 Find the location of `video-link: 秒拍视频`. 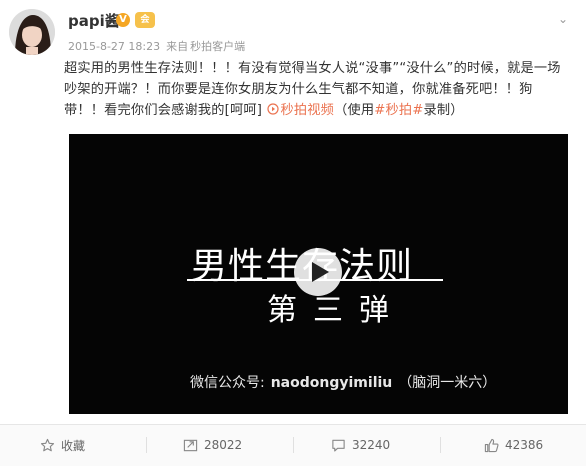

video-link: 秒拍视频 is located at coordinates (300, 110).